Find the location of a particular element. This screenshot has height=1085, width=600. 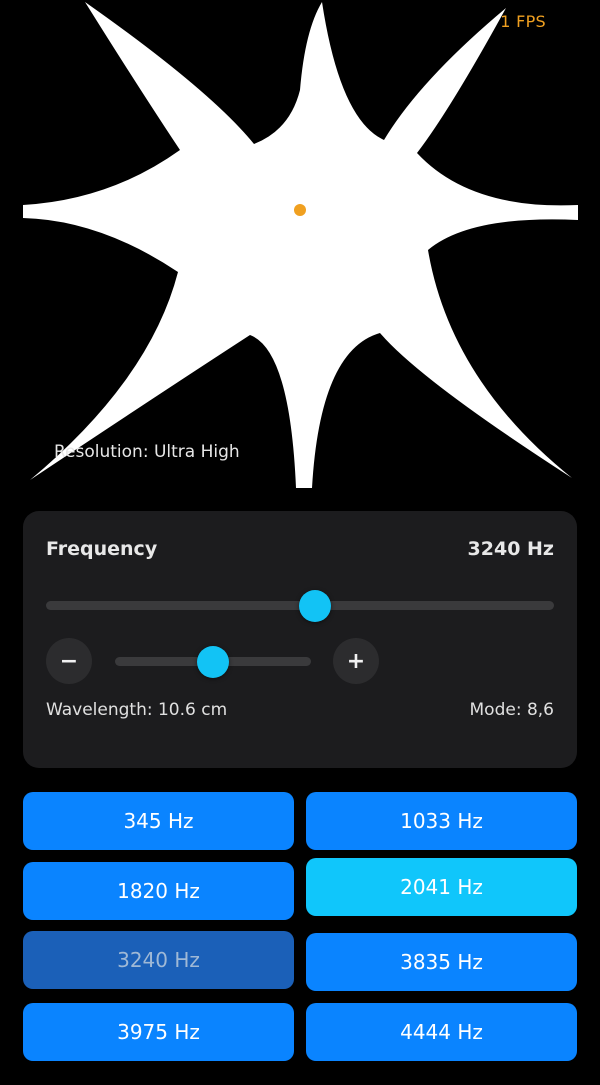

preset-button-2: 1820 Hz is located at coordinates (158, 891).